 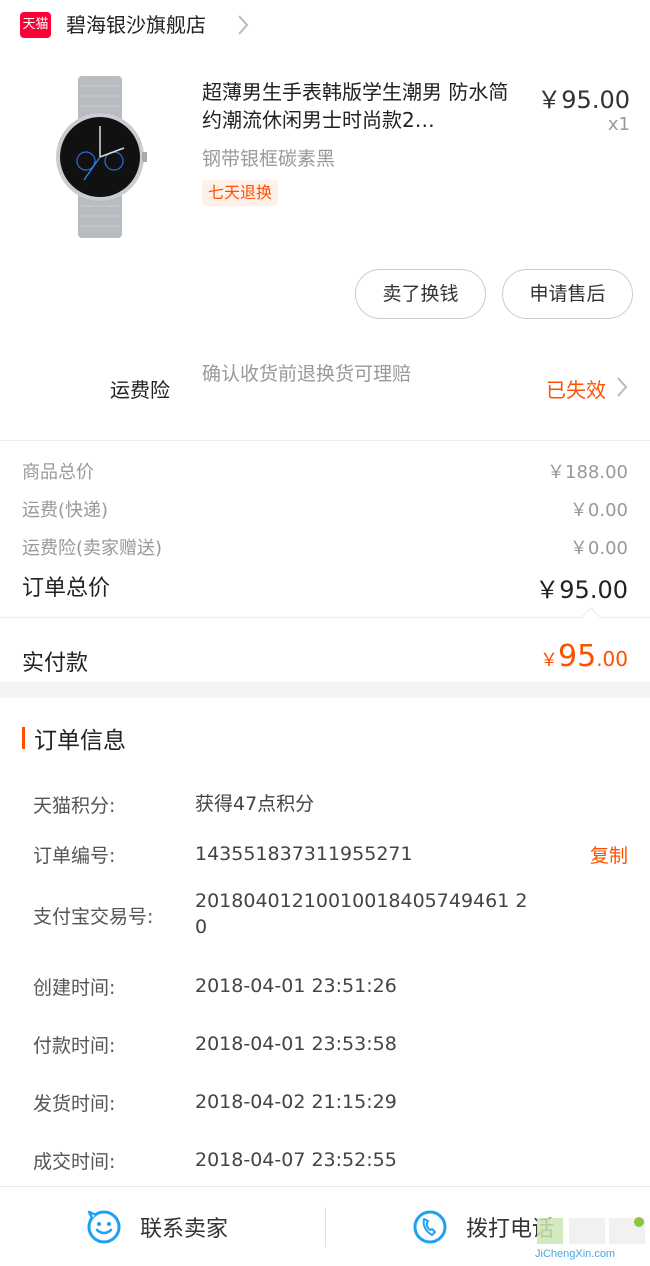 I want to click on section-gap, so click(x=325, y=690).